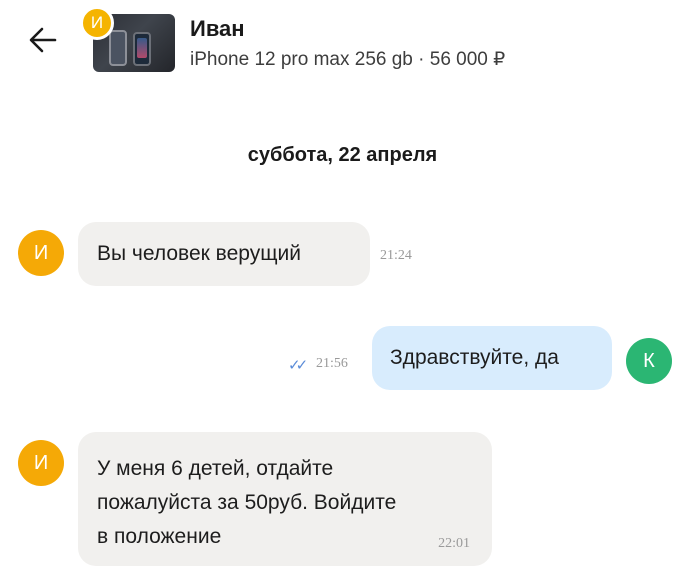 The image size is (685, 575). Describe the element at coordinates (159, 536) in the screenshot. I see `message-line: в положение` at that location.